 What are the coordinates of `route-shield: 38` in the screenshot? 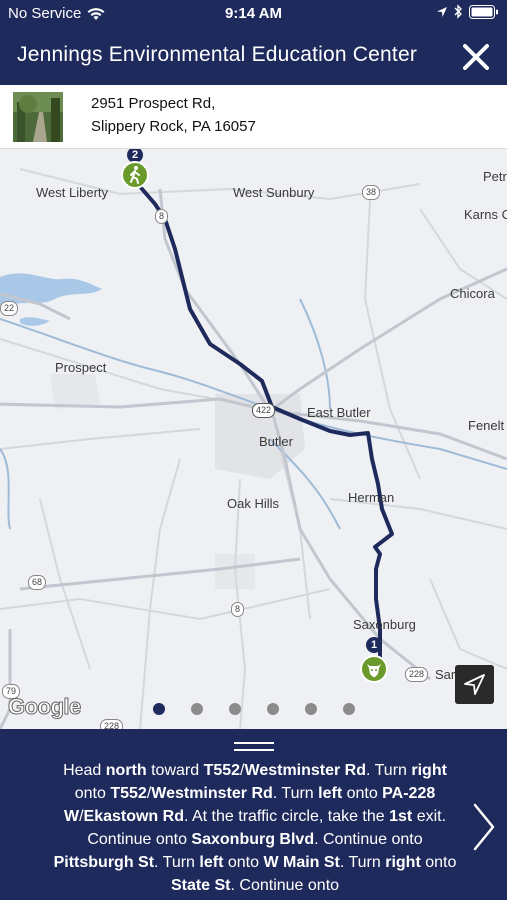 It's located at (371, 192).